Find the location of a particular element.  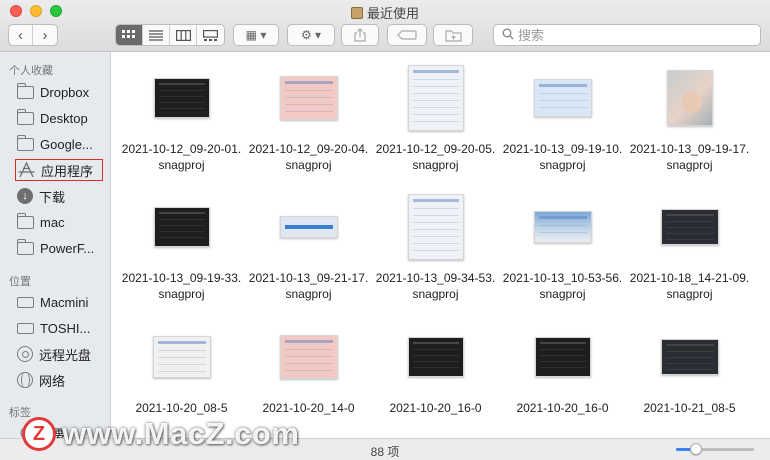

file-item: 2021-10-20_14-0 is located at coordinates (308, 370).